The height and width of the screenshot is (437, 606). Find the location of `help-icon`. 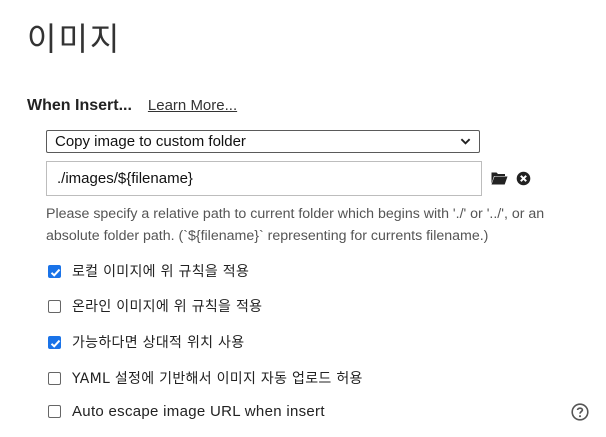

help-icon is located at coordinates (580, 412).